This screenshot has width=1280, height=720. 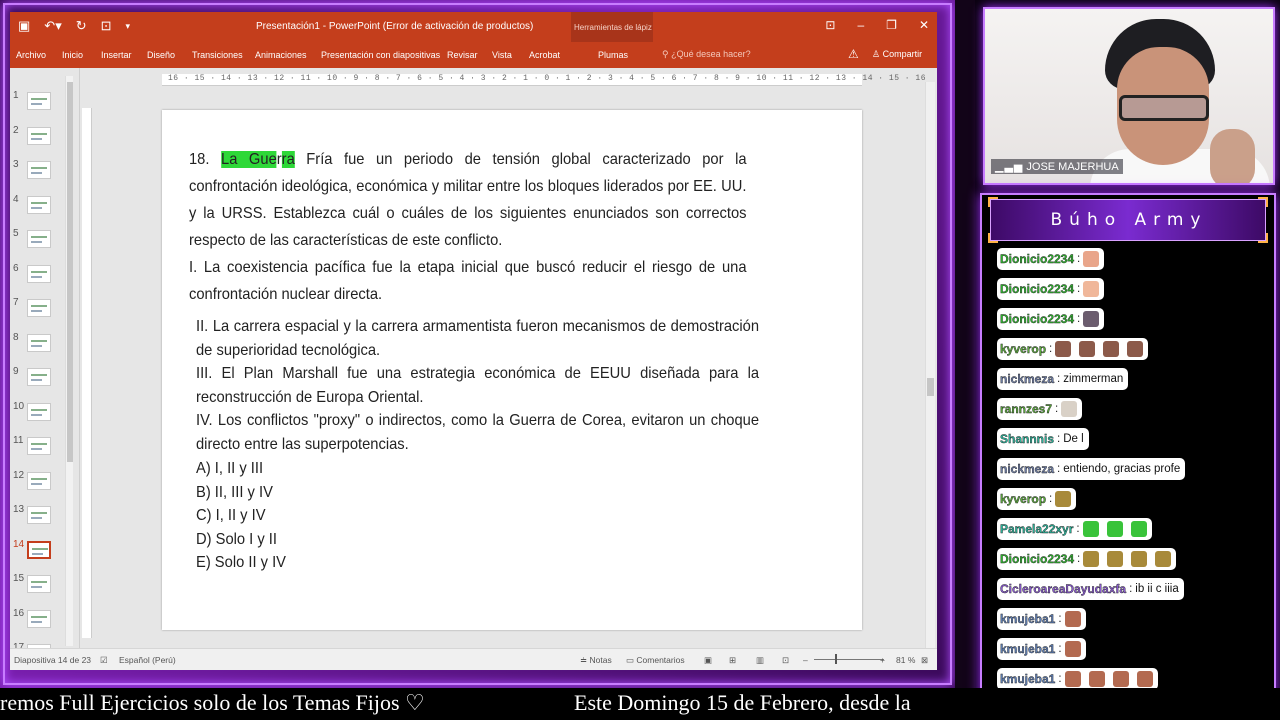 What do you see at coordinates (380, 55) in the screenshot?
I see `tab-presentacion: Presentación con diapositivas` at bounding box center [380, 55].